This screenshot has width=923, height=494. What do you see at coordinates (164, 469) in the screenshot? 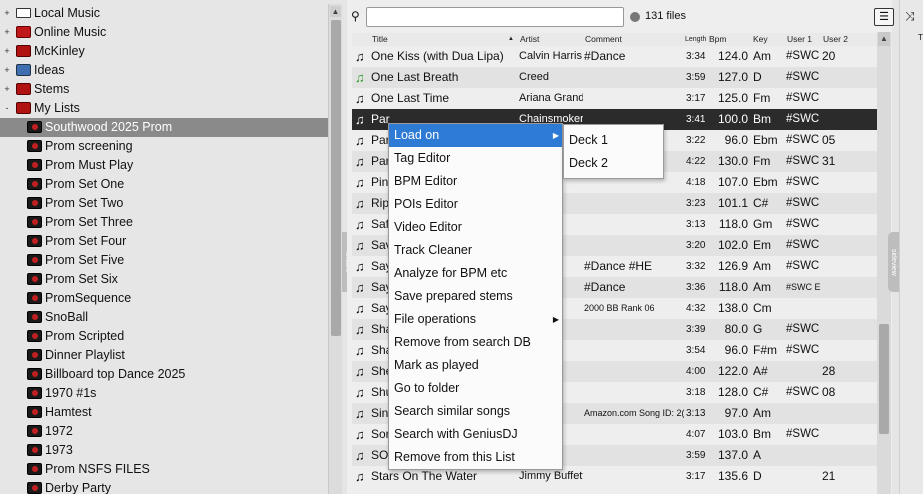
I see `tree-item: Prom NSFS FILES` at bounding box center [164, 469].